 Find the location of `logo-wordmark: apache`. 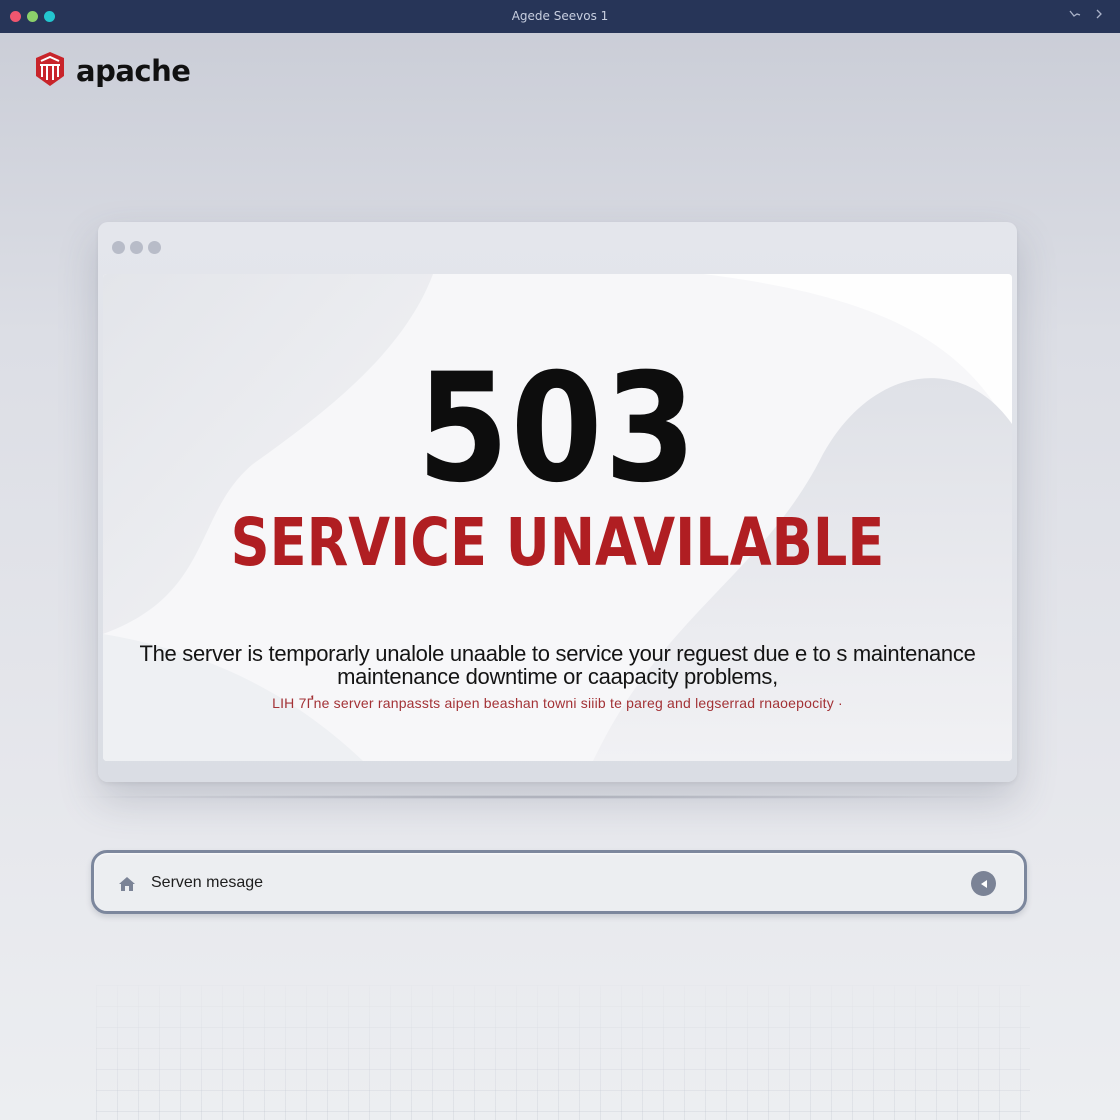

logo-wordmark: apache is located at coordinates (133, 70).